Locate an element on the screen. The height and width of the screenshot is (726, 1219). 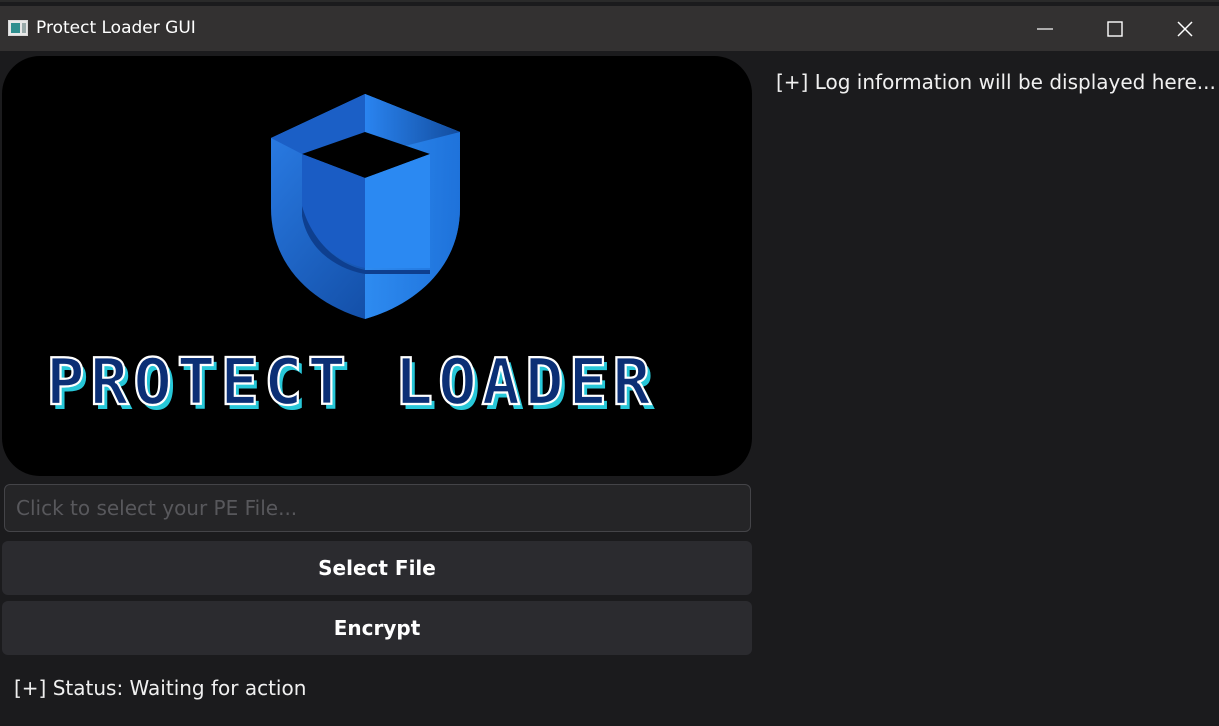
app-window-icon is located at coordinates (18, 28).